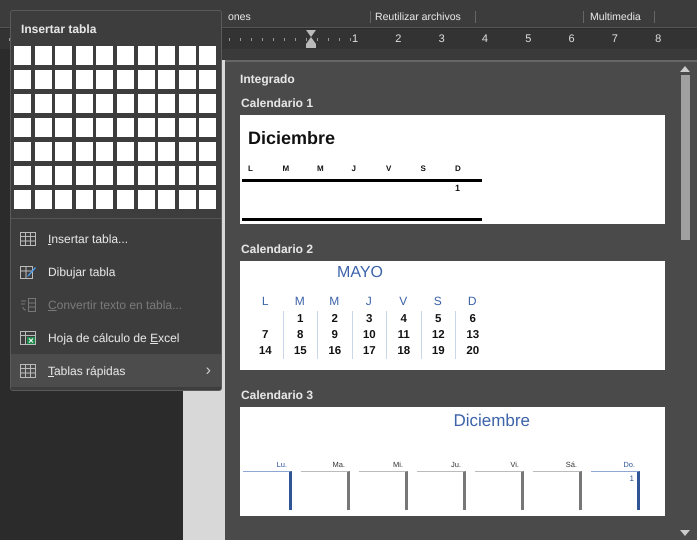 Image resolution: width=697 pixels, height=540 pixels. What do you see at coordinates (300, 351) in the screenshot?
I see `day-number: 15` at bounding box center [300, 351].